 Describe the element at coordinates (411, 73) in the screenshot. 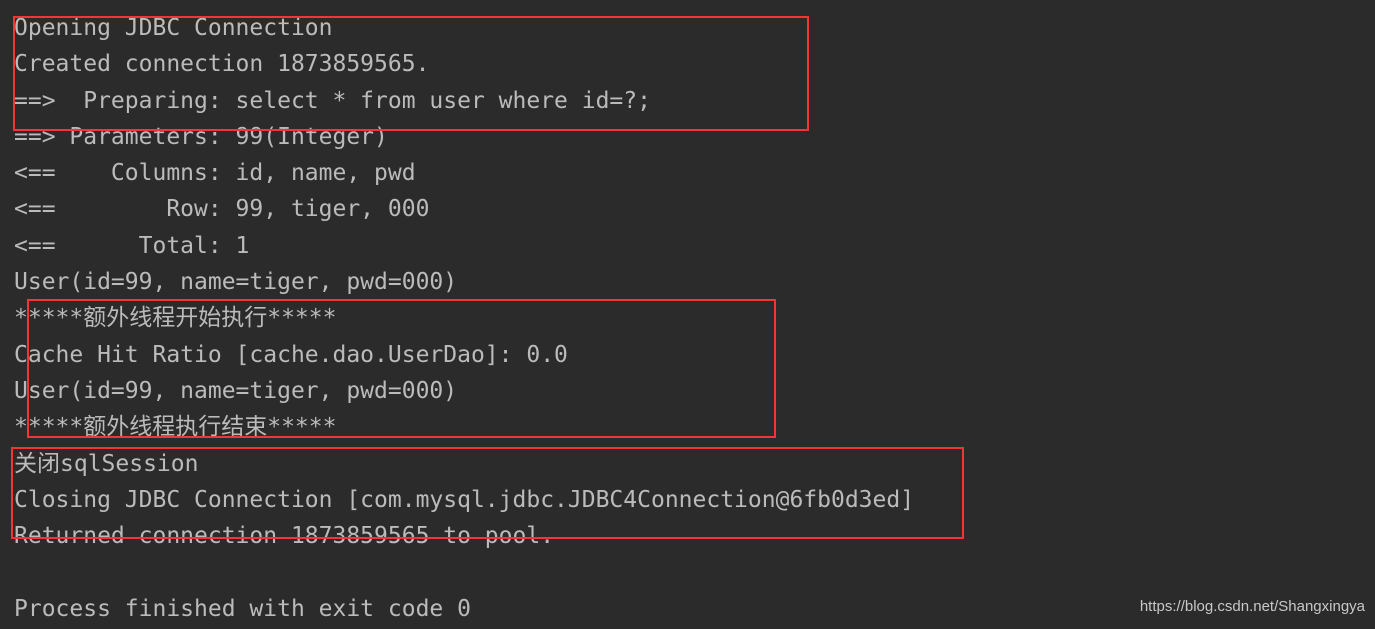

I see `highlight-box-connection` at that location.